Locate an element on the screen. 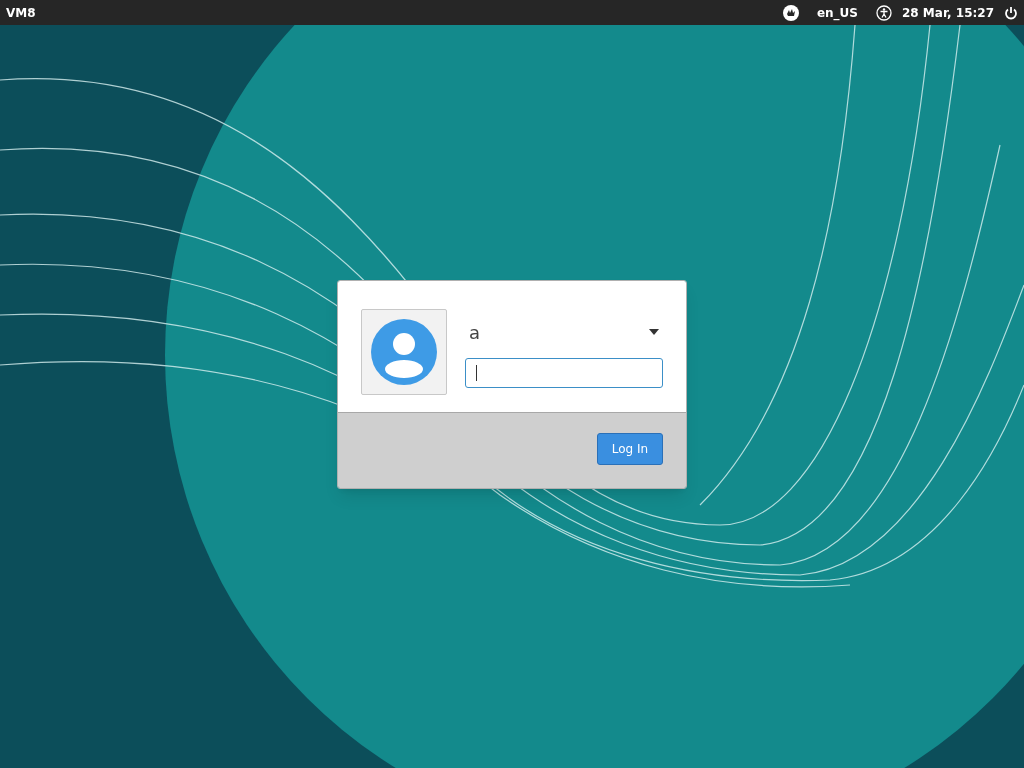 The height and width of the screenshot is (768, 1024). power-icon is located at coordinates (1011, 12).